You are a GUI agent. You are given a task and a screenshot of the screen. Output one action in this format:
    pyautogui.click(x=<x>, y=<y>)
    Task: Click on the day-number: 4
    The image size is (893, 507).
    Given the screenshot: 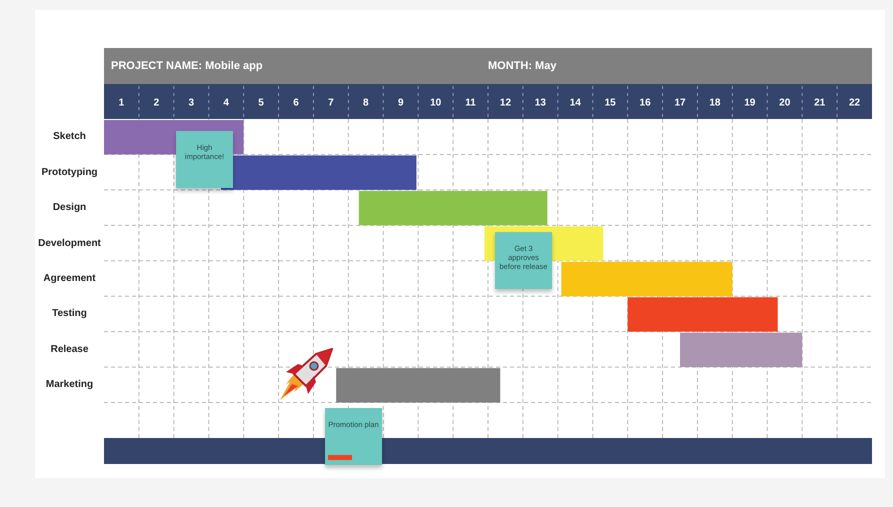 What is the action you would take?
    pyautogui.click(x=226, y=103)
    